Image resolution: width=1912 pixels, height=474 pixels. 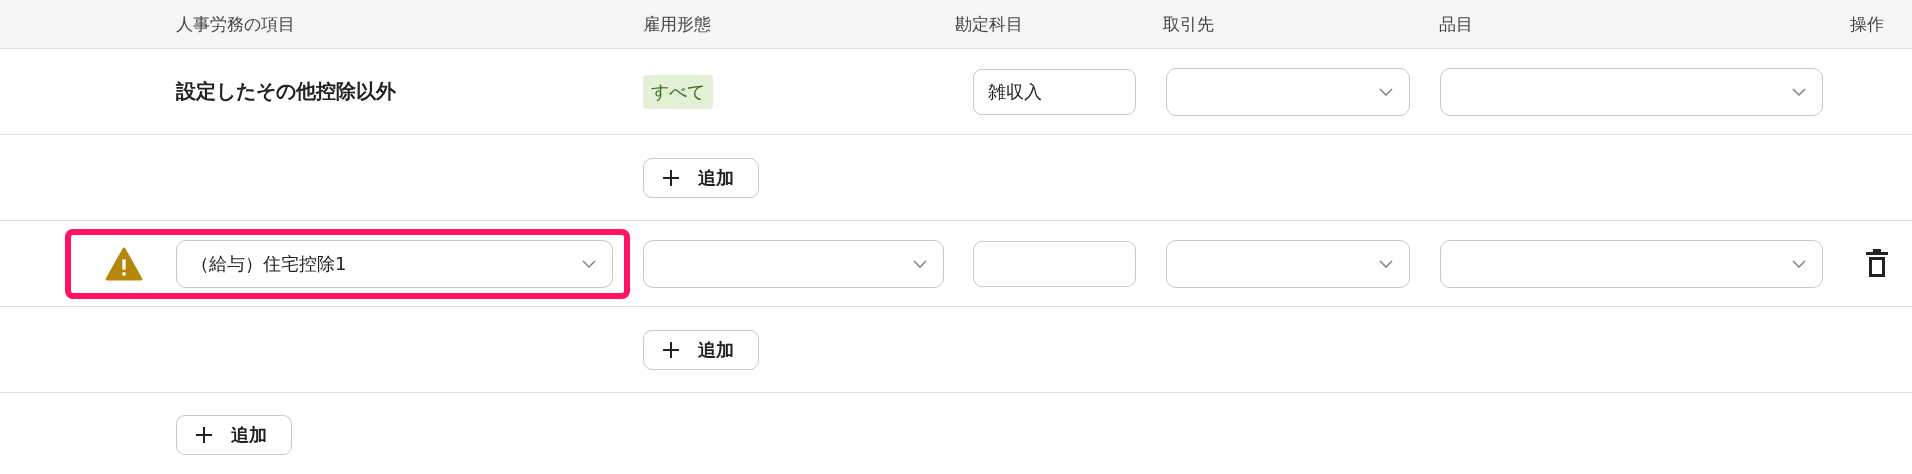 I want to click on item-select: （給与）住宅控除1, so click(x=394, y=263).